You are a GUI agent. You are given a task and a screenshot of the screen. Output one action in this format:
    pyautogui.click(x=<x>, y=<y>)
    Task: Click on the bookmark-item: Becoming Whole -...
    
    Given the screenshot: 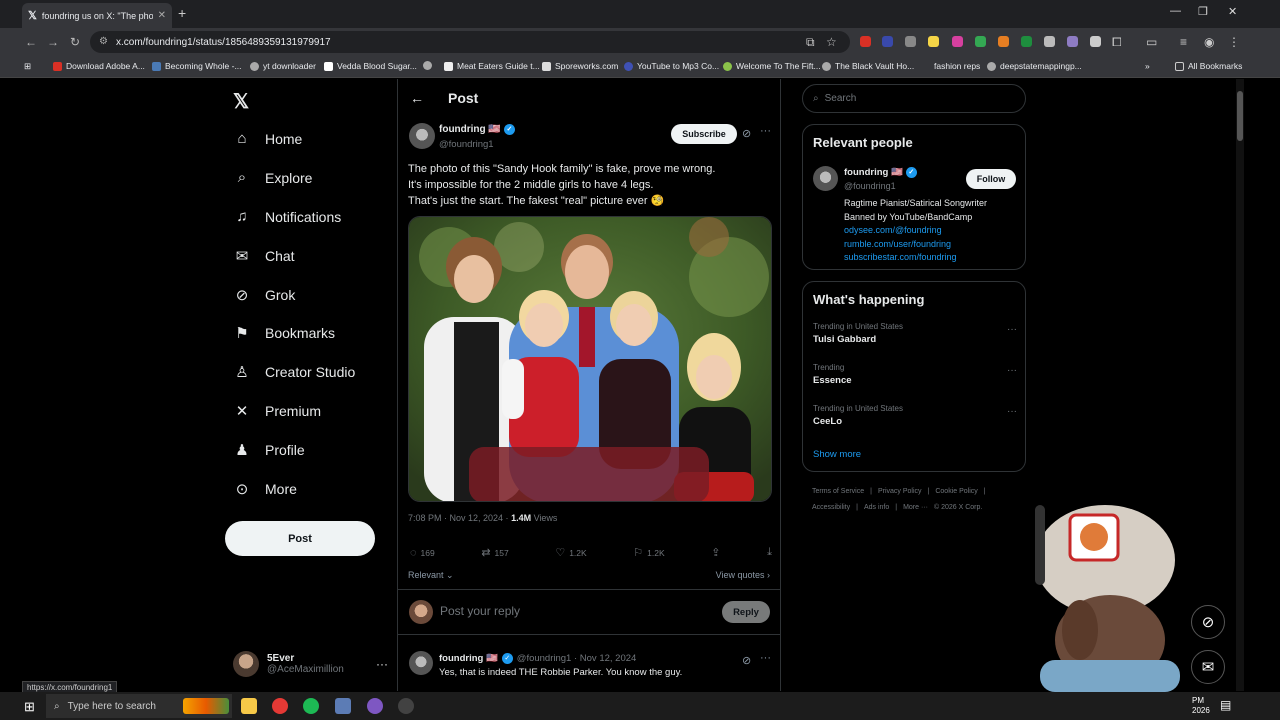 What is the action you would take?
    pyautogui.click(x=197, y=66)
    